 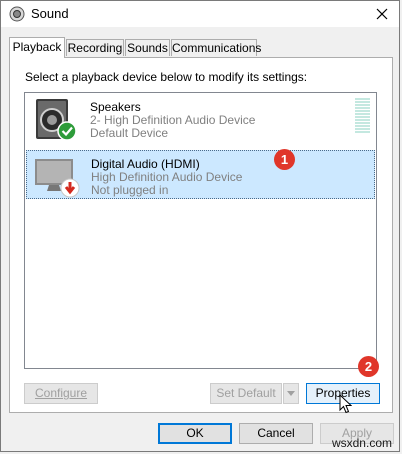 I want to click on configure-label: Configure, so click(x=61, y=393).